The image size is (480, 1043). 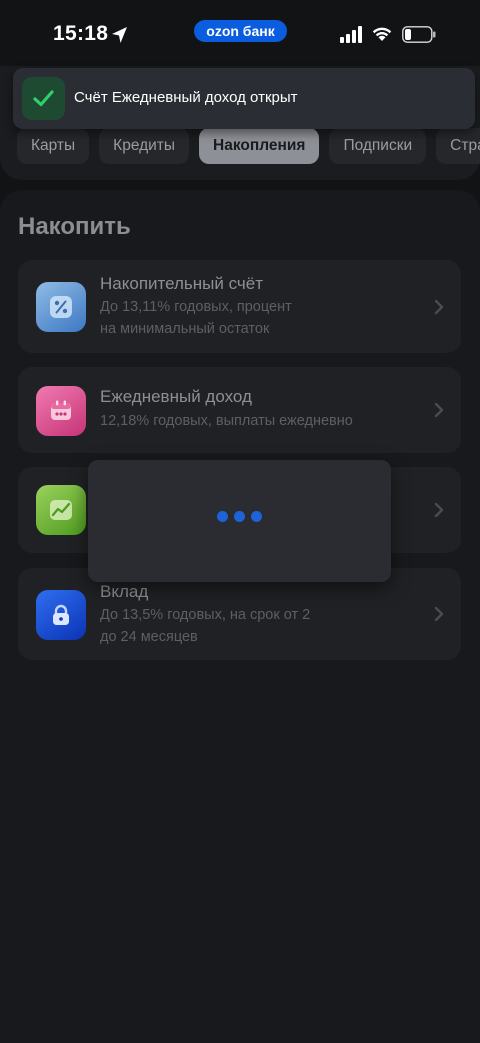 I want to click on location-arrow-icon, so click(x=119, y=35).